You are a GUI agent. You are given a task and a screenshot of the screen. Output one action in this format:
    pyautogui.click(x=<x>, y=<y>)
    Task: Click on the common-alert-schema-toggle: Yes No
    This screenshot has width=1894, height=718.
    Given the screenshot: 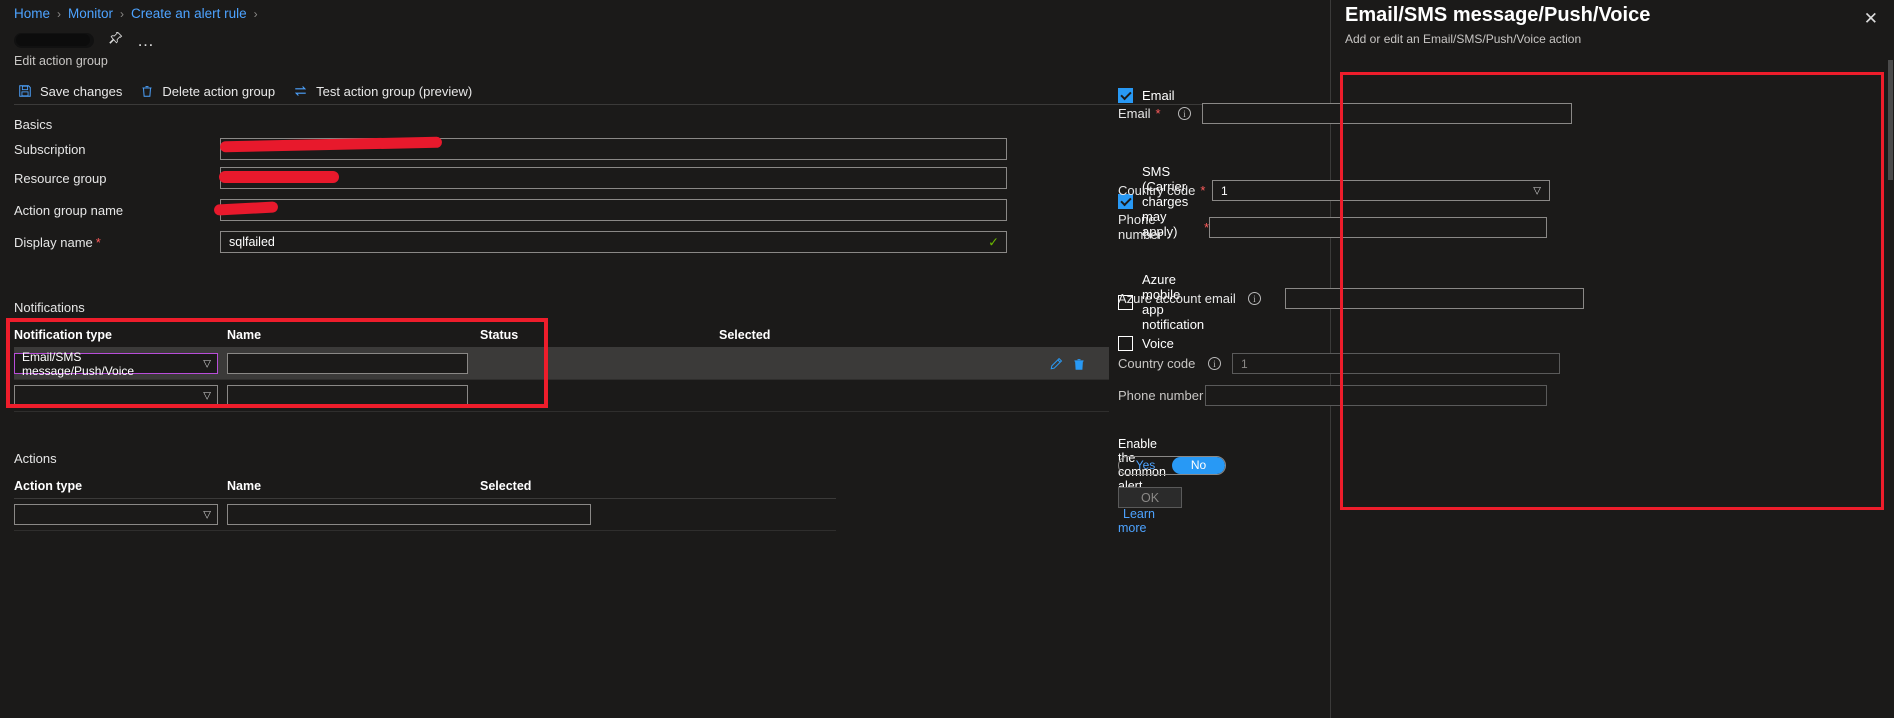 What is the action you would take?
    pyautogui.click(x=1172, y=465)
    